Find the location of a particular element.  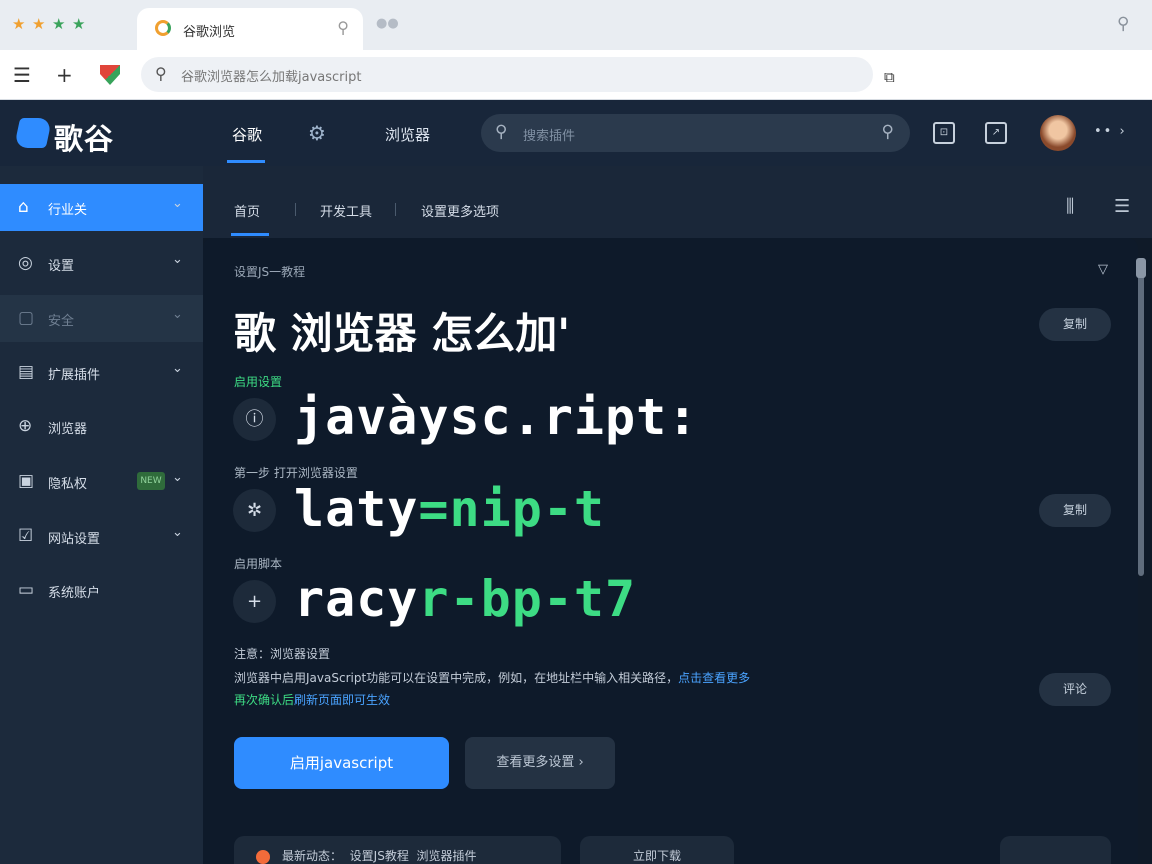

sidebar-item-settings: ◎ 设置 ⌄ is located at coordinates (101, 263).